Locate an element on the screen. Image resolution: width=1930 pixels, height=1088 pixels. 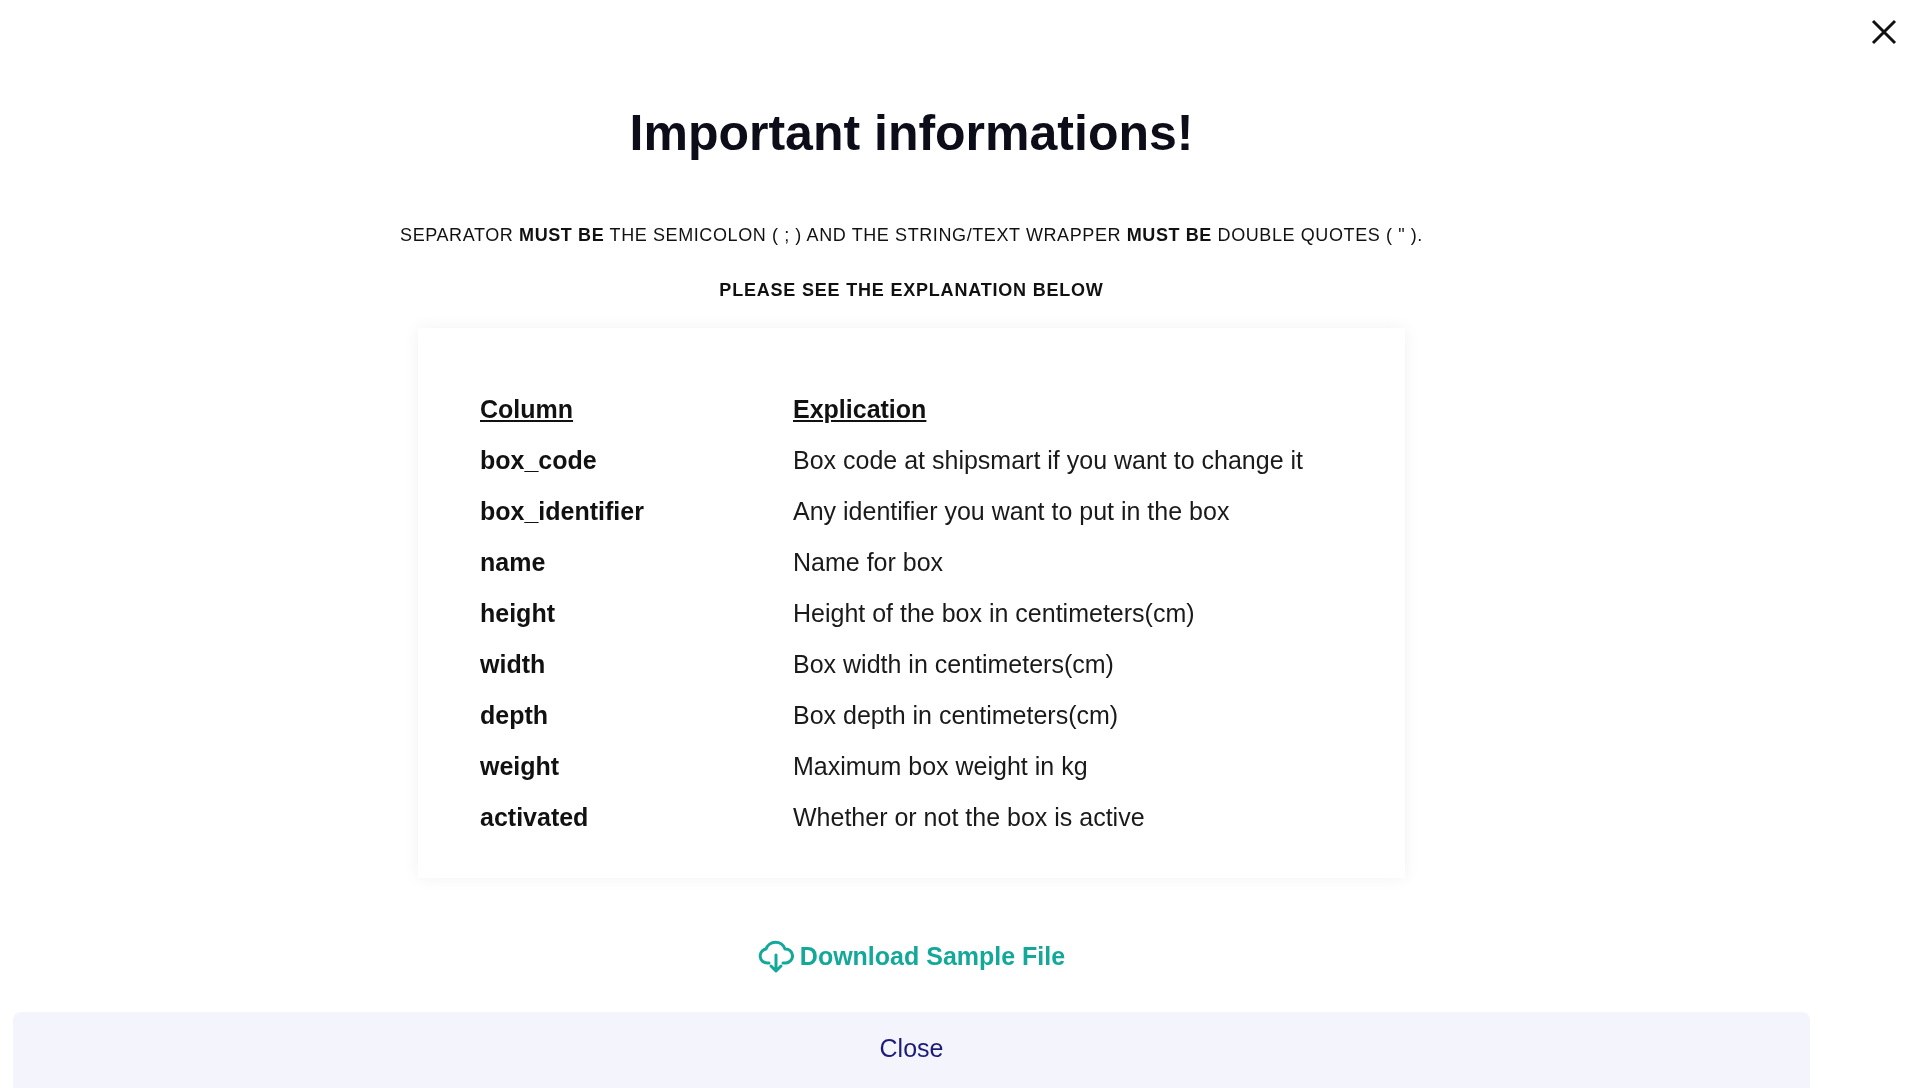
column-explication: Height of the box in centimeters(cm) is located at coordinates (994, 613).